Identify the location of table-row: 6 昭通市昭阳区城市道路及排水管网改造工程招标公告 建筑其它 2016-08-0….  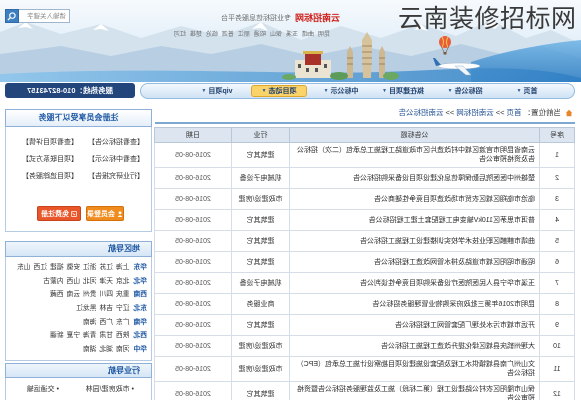
(364, 262).